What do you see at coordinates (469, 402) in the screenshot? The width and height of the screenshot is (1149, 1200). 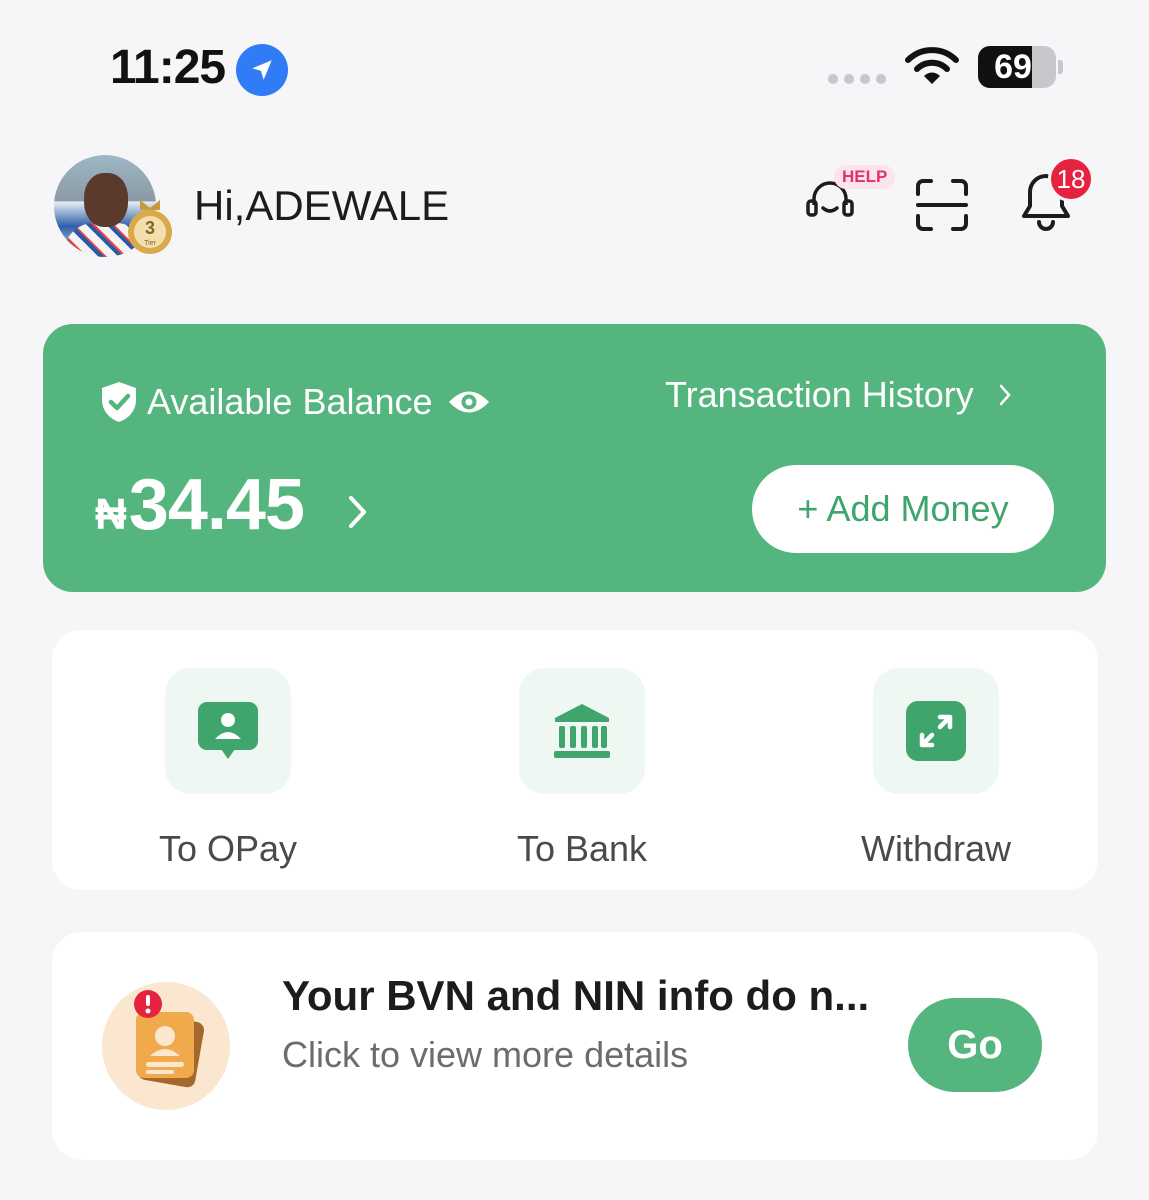 I see `eye-icon` at bounding box center [469, 402].